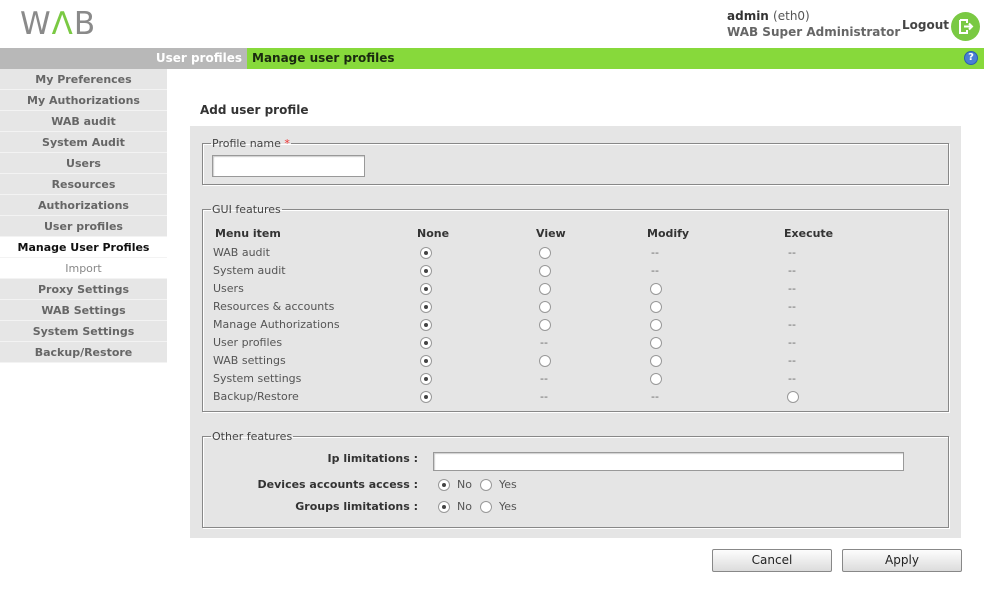 The height and width of the screenshot is (601, 984). What do you see at coordinates (123, 58) in the screenshot?
I see `breadcrumb-parent-area: User profiles` at bounding box center [123, 58].